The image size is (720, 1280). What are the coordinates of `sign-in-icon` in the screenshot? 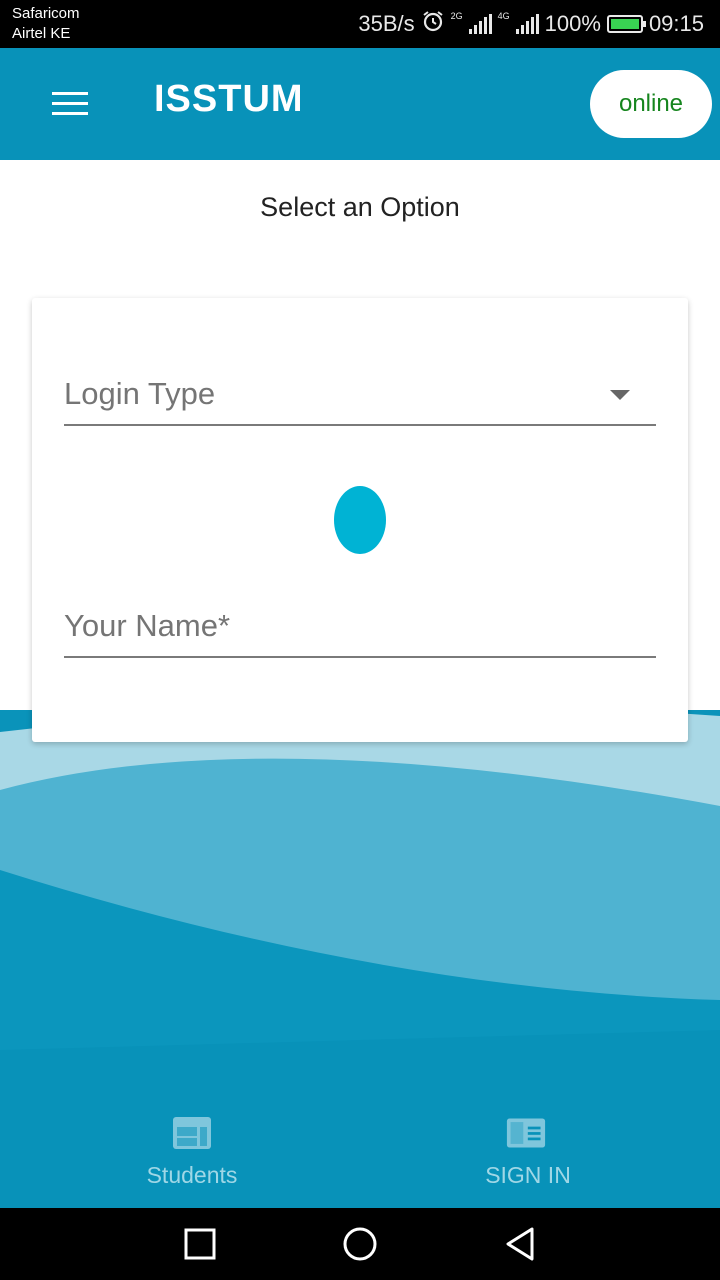 It's located at (526, 1133).